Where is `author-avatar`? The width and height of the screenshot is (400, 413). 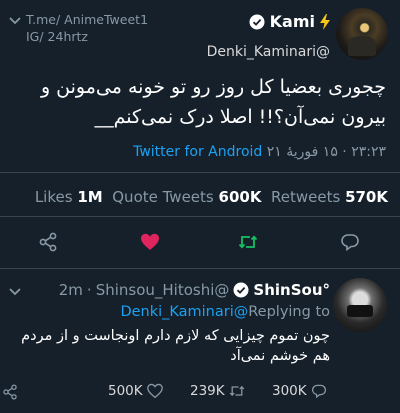 author-avatar is located at coordinates (362, 34).